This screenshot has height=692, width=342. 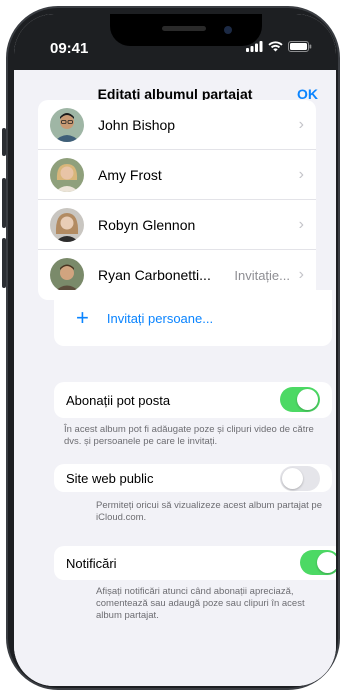 I want to click on notifications-row: Notificări, so click(x=195, y=563).